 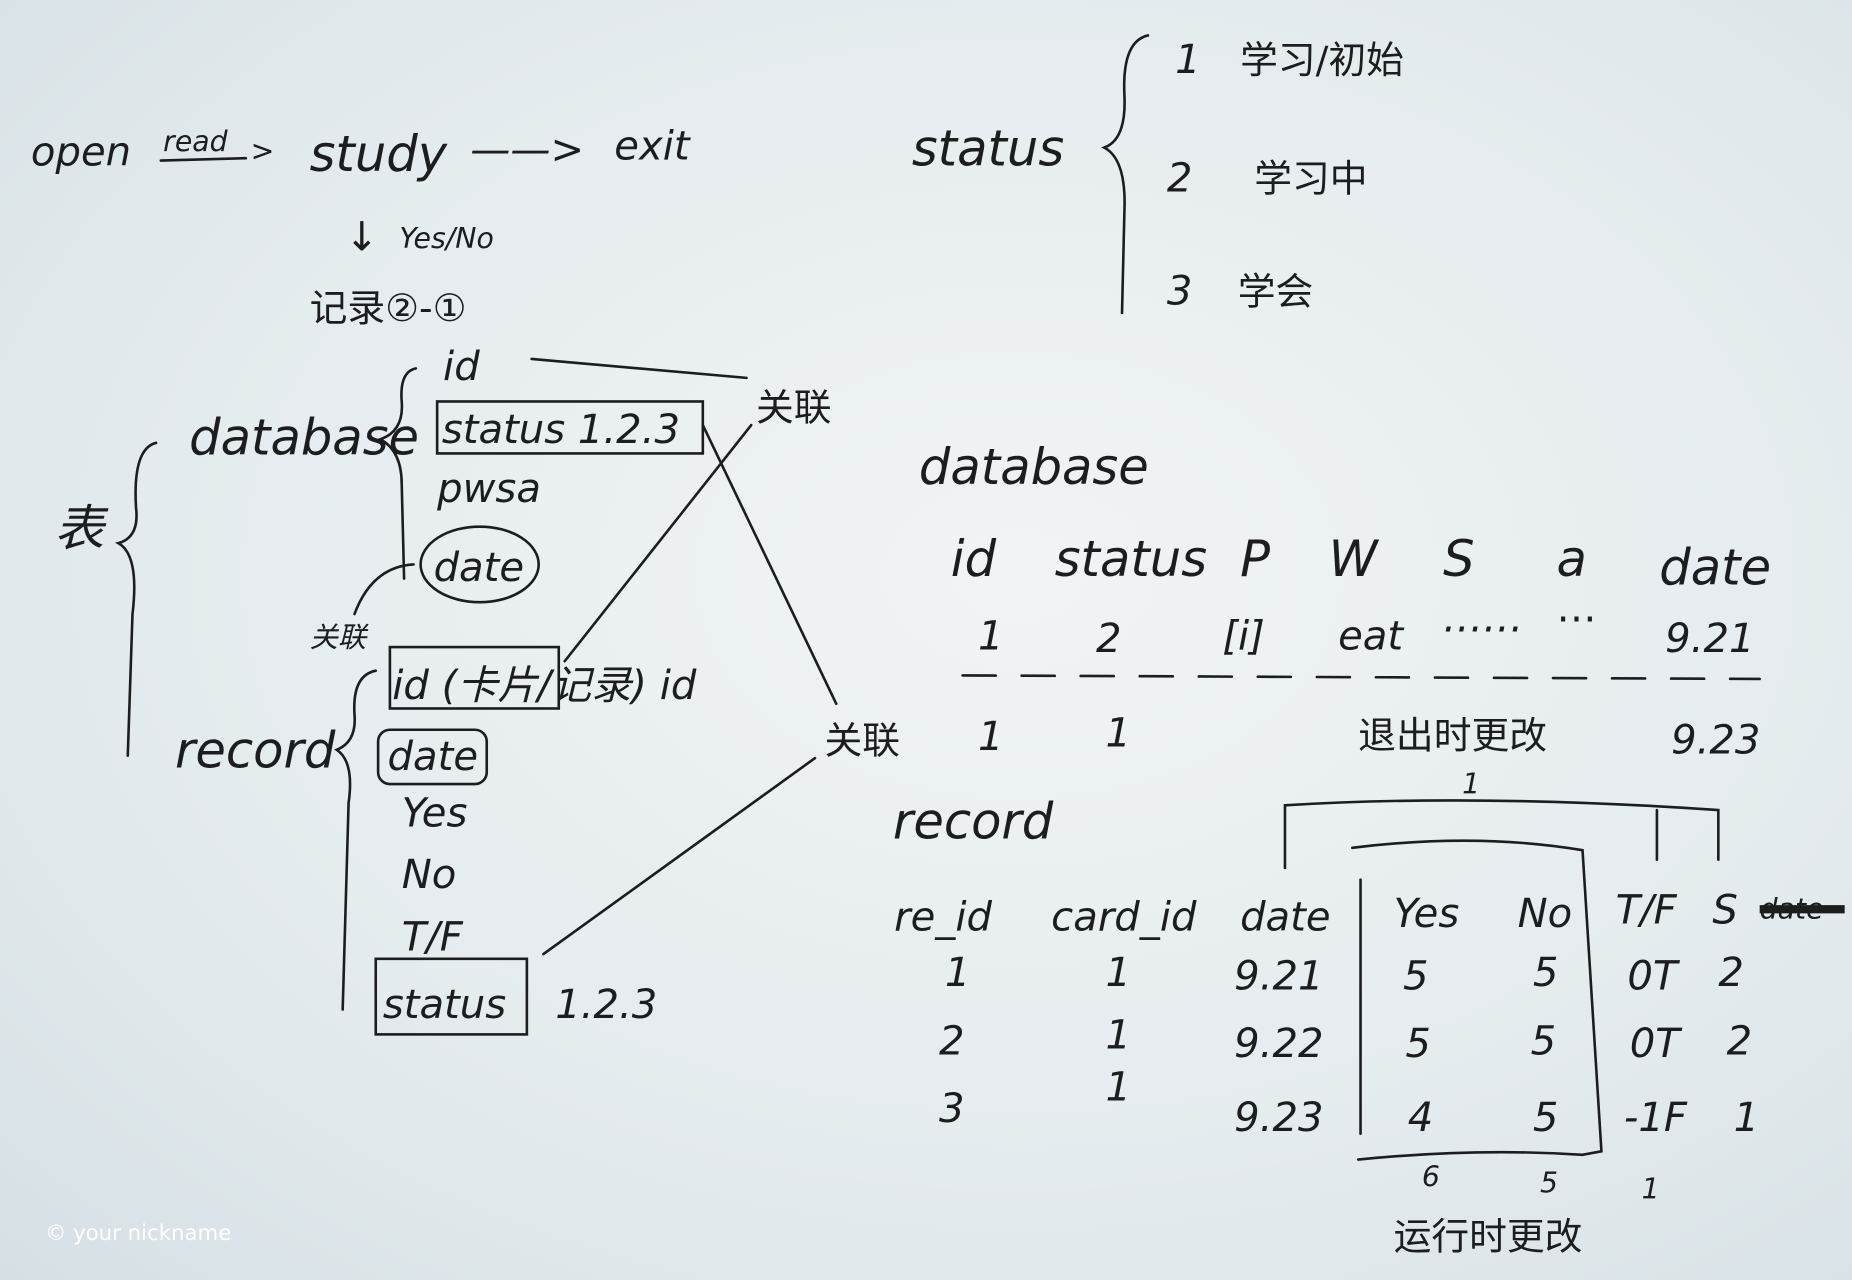 What do you see at coordinates (862, 740) in the screenshot?
I see `relate-label-mid: 关联` at bounding box center [862, 740].